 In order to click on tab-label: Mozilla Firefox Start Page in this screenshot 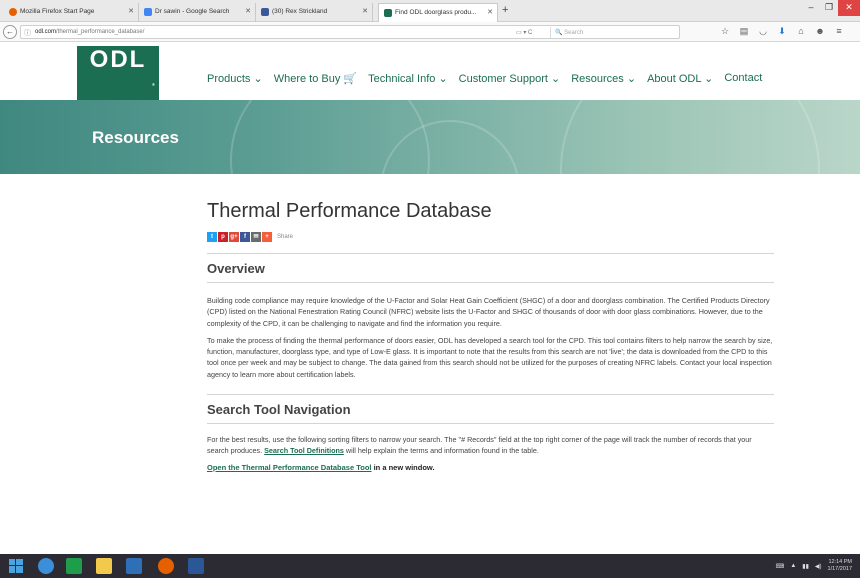, I will do `click(57, 11)`.